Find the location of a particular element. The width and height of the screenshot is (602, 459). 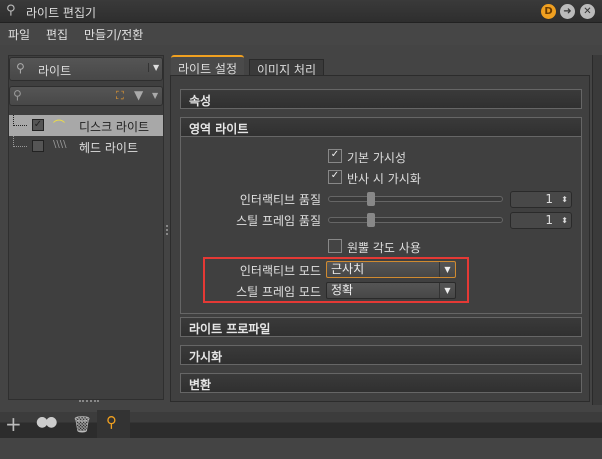

splitter-handle is located at coordinates (167, 230).